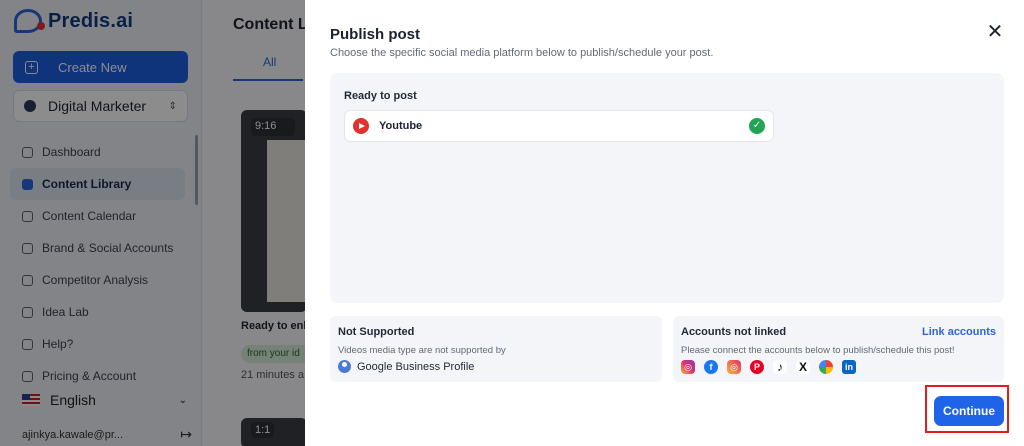 The height and width of the screenshot is (446, 1024). Describe the element at coordinates (995, 32) in the screenshot. I see `close-button: ✕` at that location.